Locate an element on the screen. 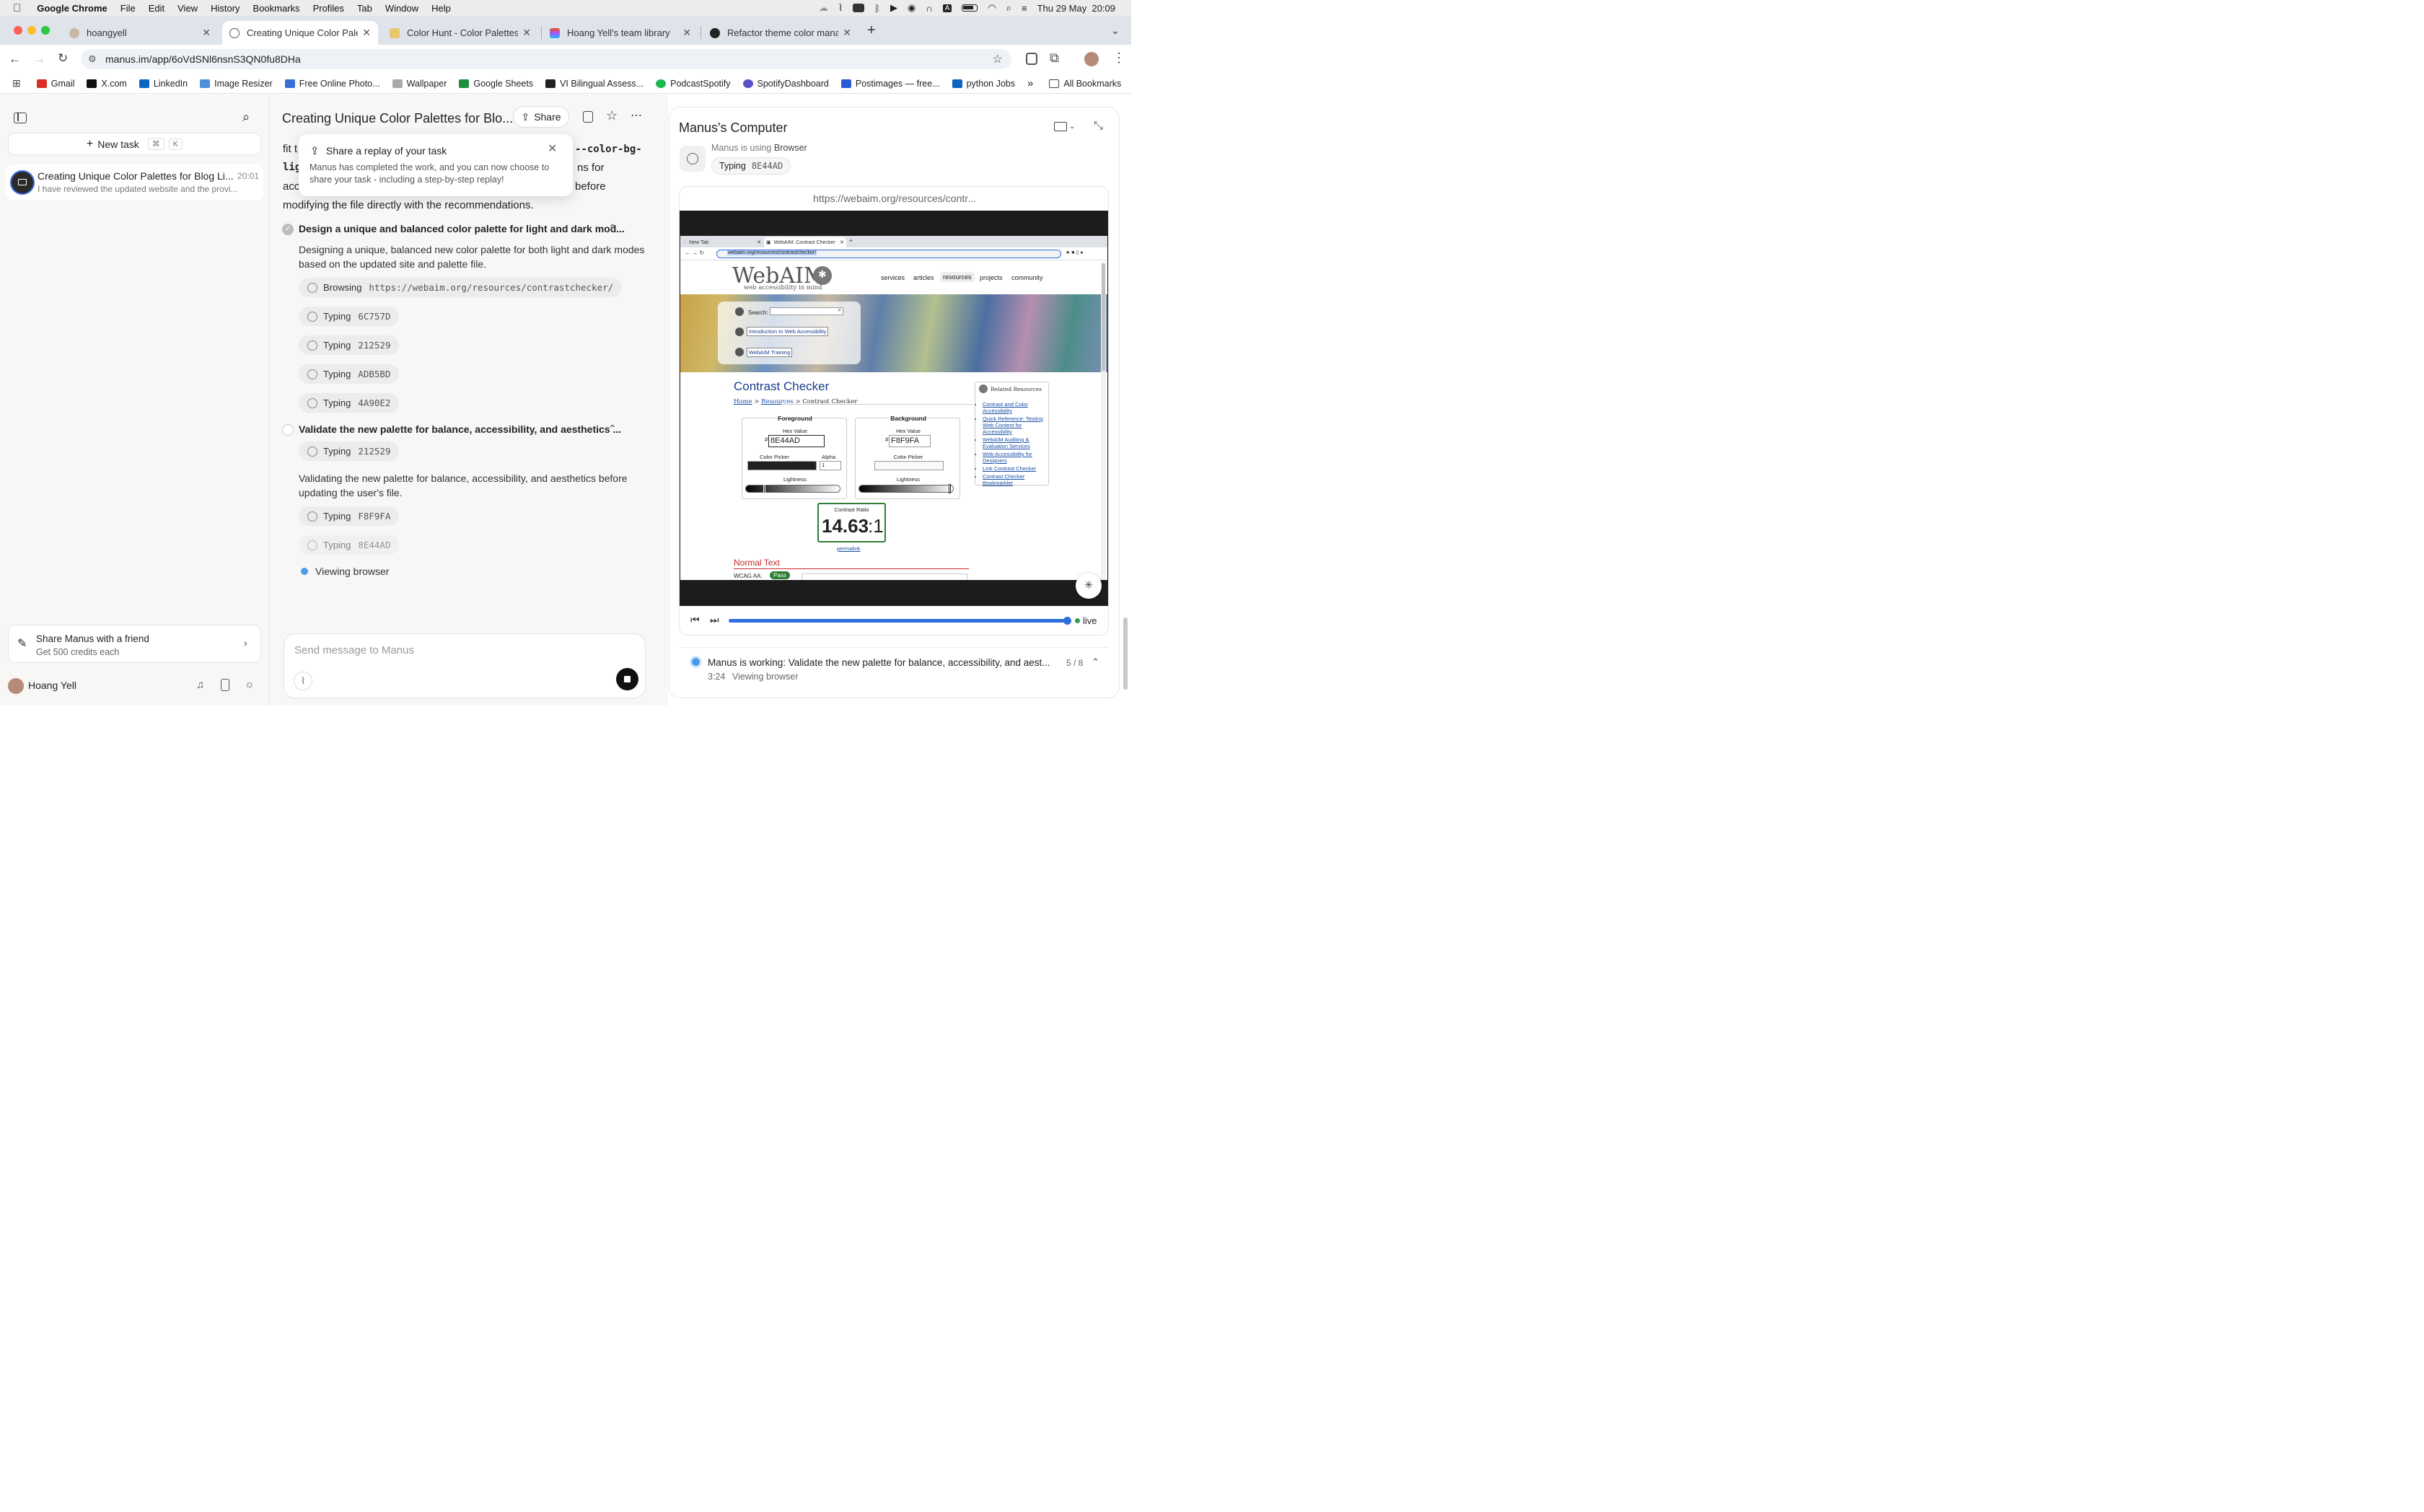 This screenshot has width=2424, height=1512. collapse-chevron-icon: ⌃ is located at coordinates (612, 228).